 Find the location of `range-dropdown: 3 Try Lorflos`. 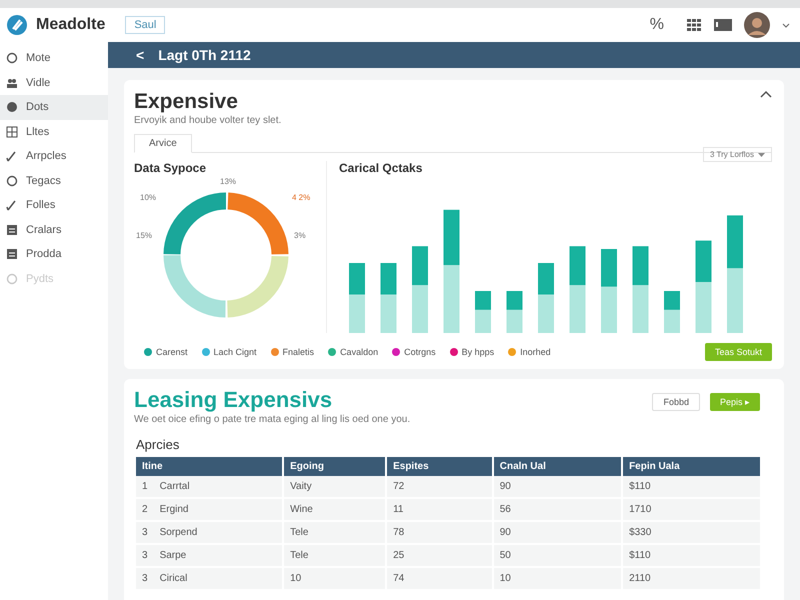

range-dropdown: 3 Try Lorflos is located at coordinates (737, 154).